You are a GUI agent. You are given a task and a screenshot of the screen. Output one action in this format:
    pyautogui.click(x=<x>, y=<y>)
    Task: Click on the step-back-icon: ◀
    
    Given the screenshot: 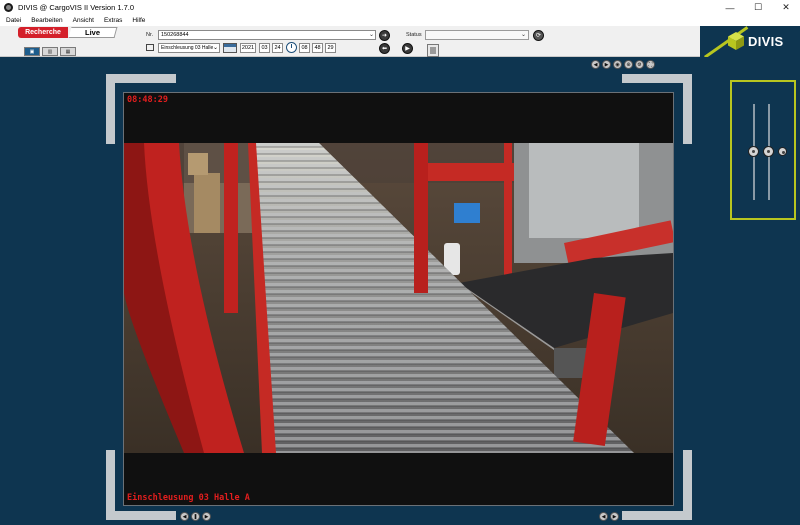 What is the action you would take?
    pyautogui.click(x=603, y=516)
    